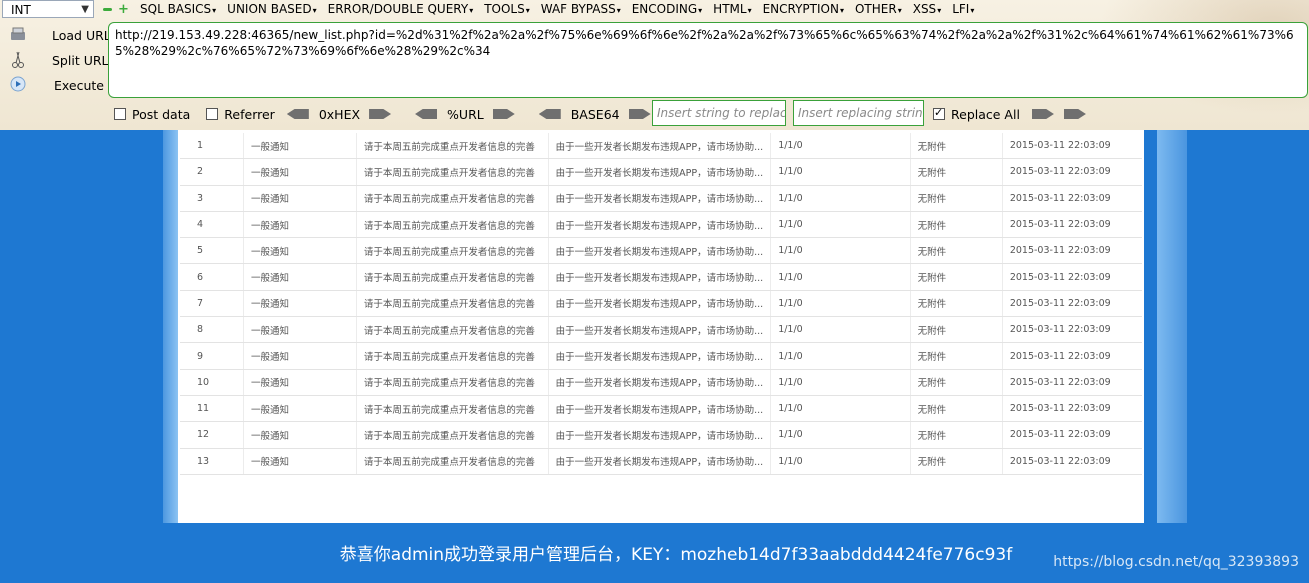 Image resolution: width=1309 pixels, height=583 pixels. I want to click on execute-label: Execute, so click(79, 85).